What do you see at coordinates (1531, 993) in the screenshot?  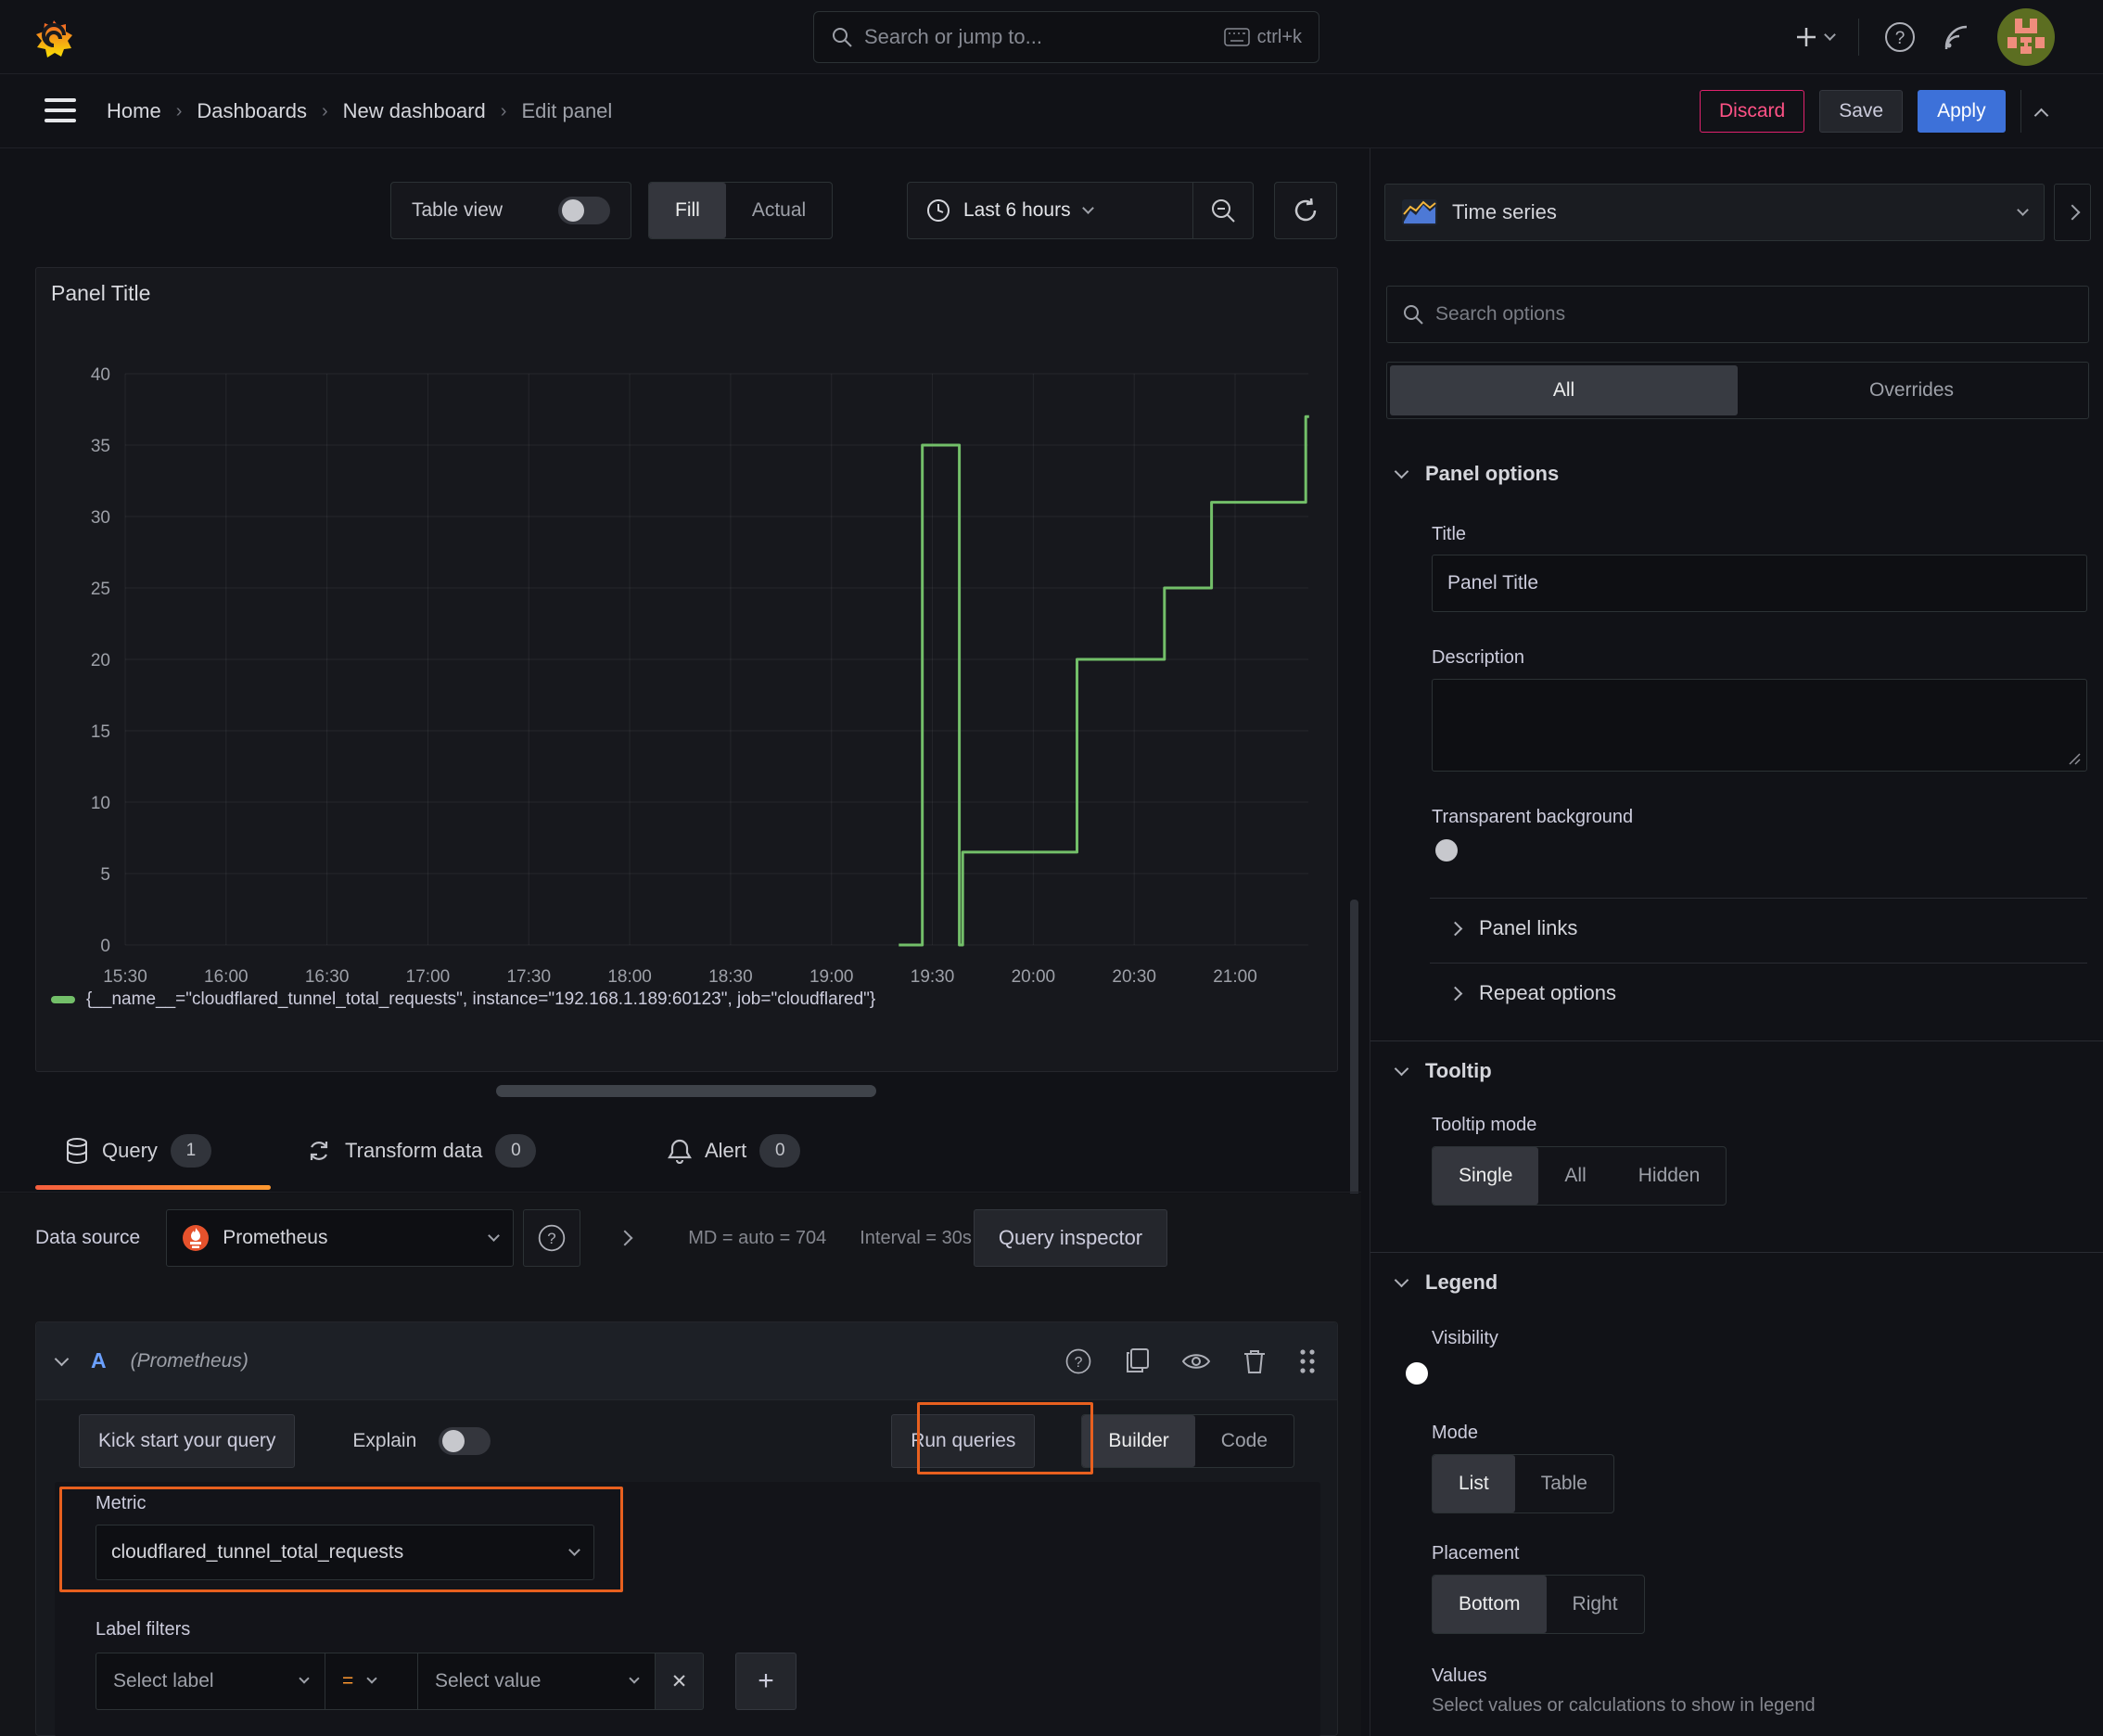 I see `repeat-options-header: Repeat options` at bounding box center [1531, 993].